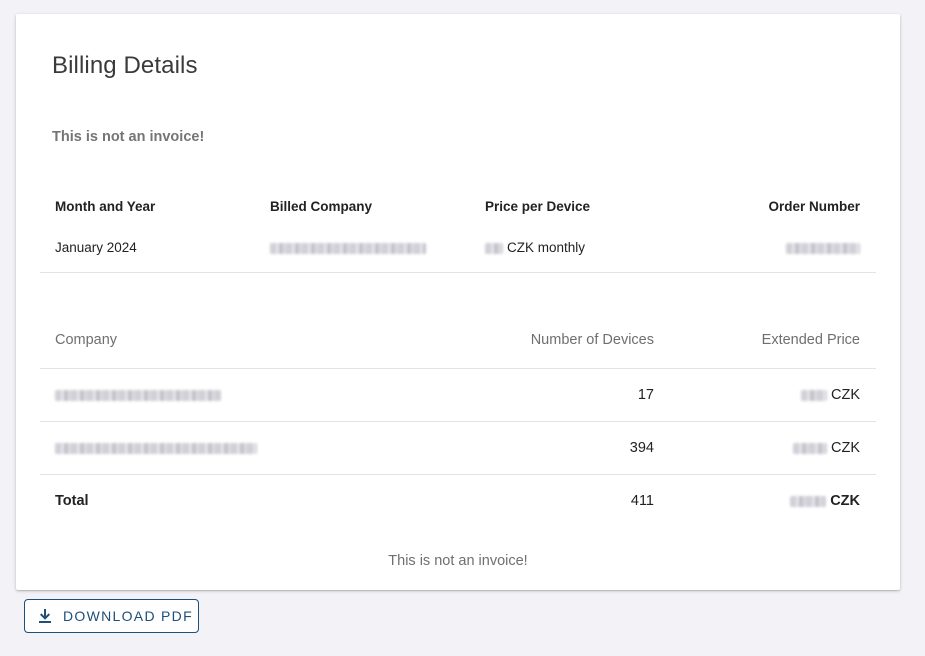 The height and width of the screenshot is (656, 925). What do you see at coordinates (458, 561) in the screenshot?
I see `footer-not-invoice-note: This is not an invoice!` at bounding box center [458, 561].